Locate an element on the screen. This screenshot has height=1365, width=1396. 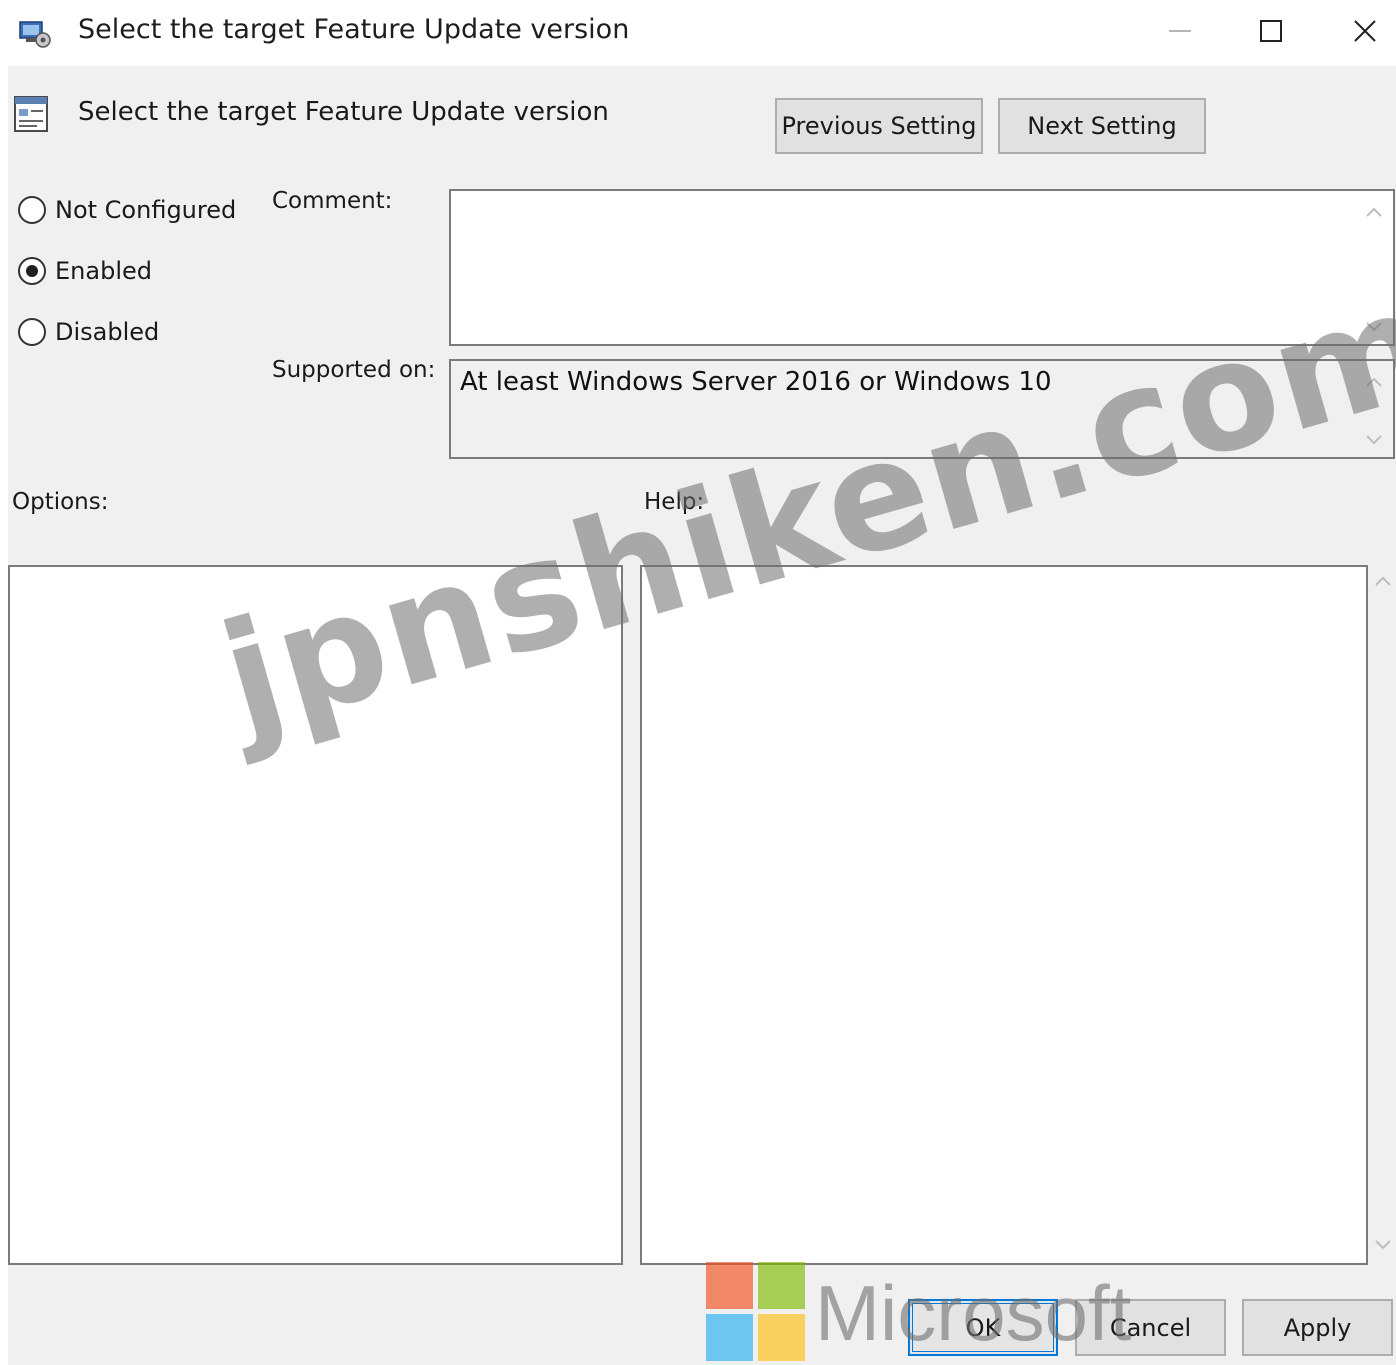
radio-enabled: Enabled is located at coordinates (85, 271).